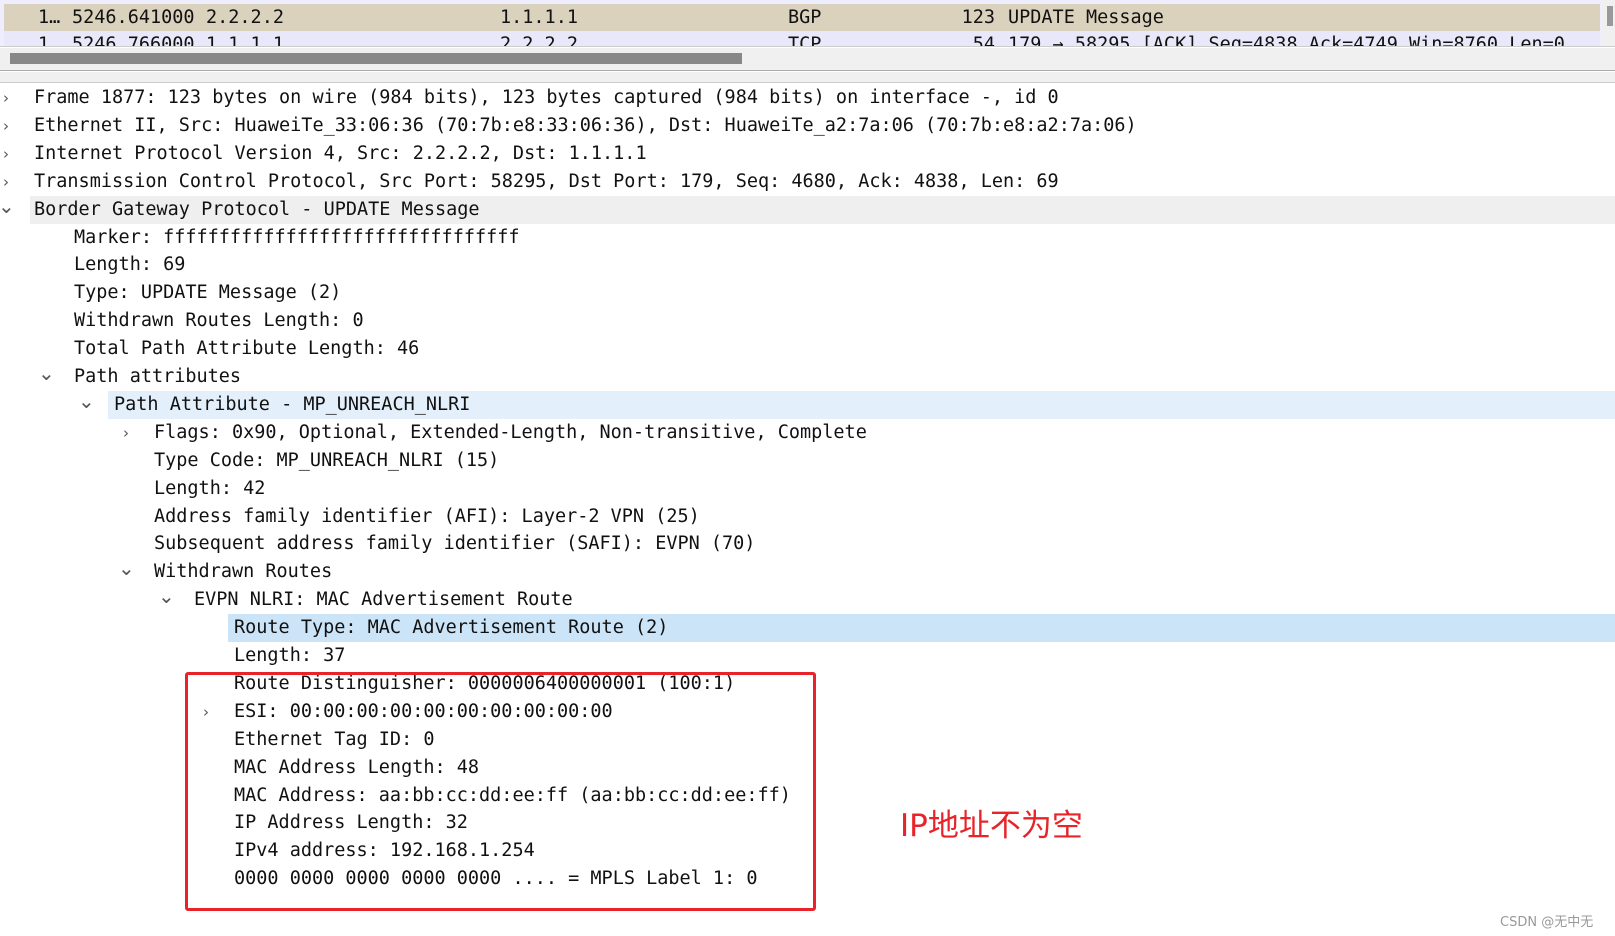  What do you see at coordinates (133, 40) in the screenshot?
I see `packet-time: 5246.766000` at bounding box center [133, 40].